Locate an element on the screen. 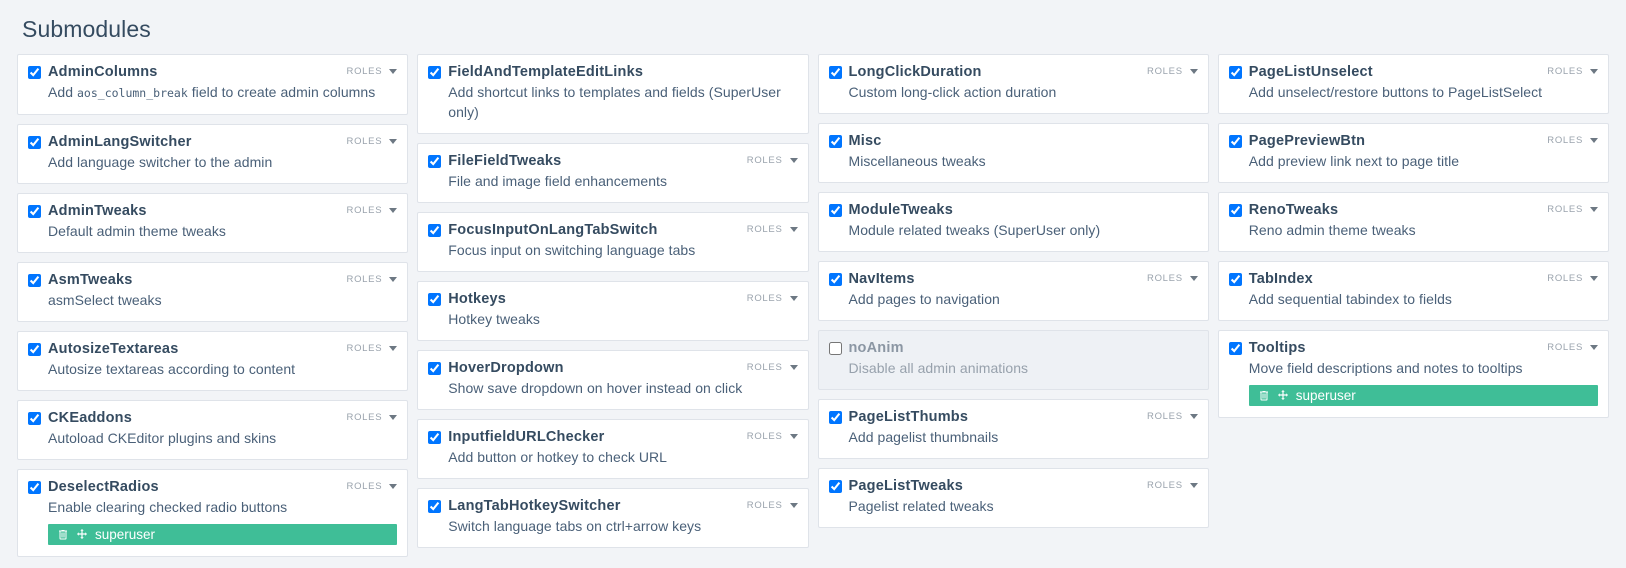 Image resolution: width=1626 pixels, height=568 pixels. submodule-name: TabIndex is located at coordinates (1280, 279).